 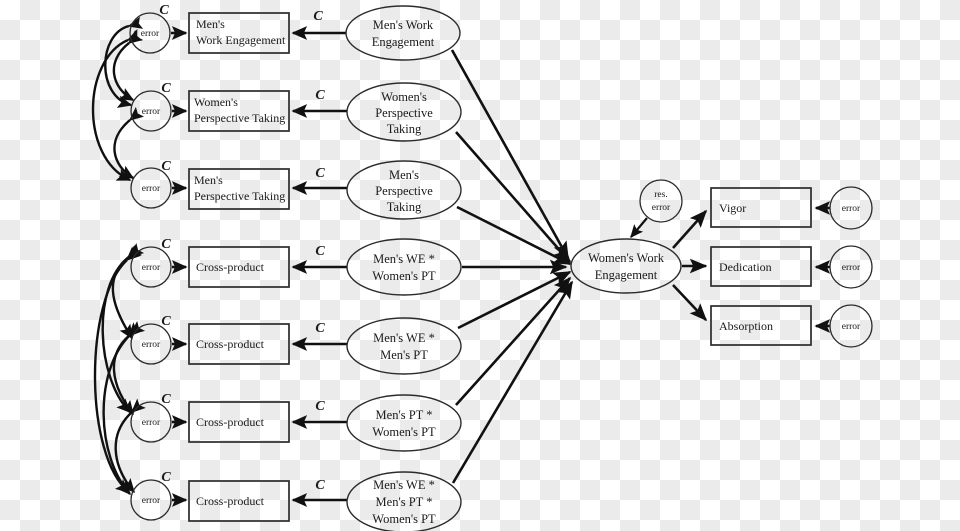 I want to click on residual-error-label-line2: error, so click(x=661, y=208).